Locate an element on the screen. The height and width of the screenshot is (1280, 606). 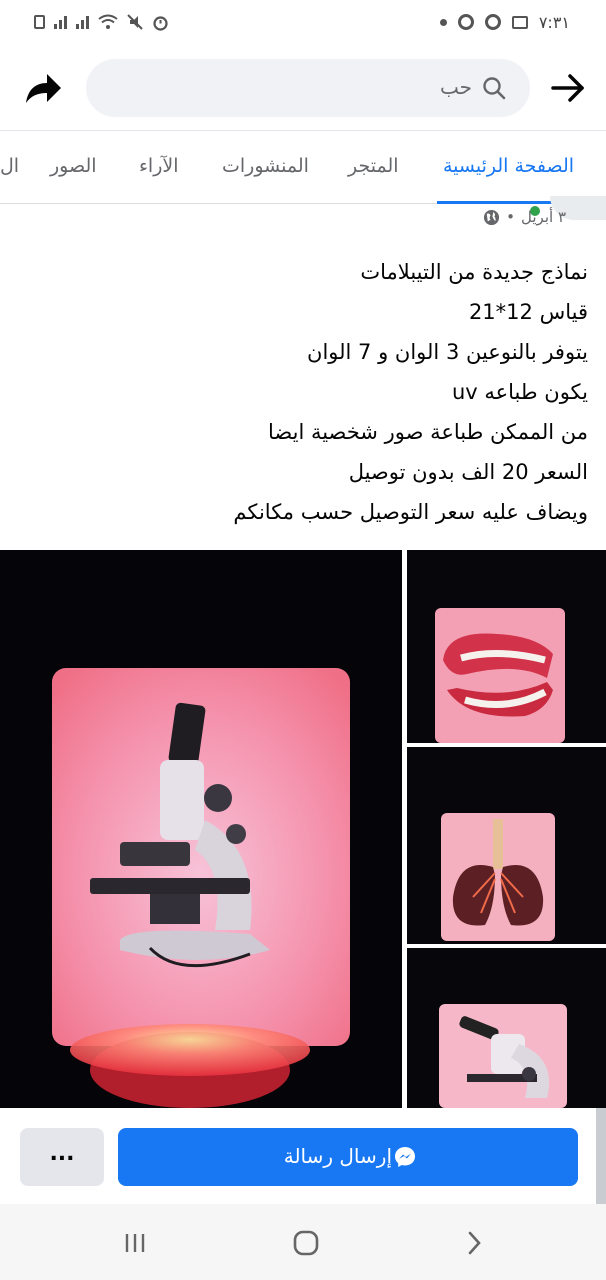
tab-photos: الصور is located at coordinates (73, 167).